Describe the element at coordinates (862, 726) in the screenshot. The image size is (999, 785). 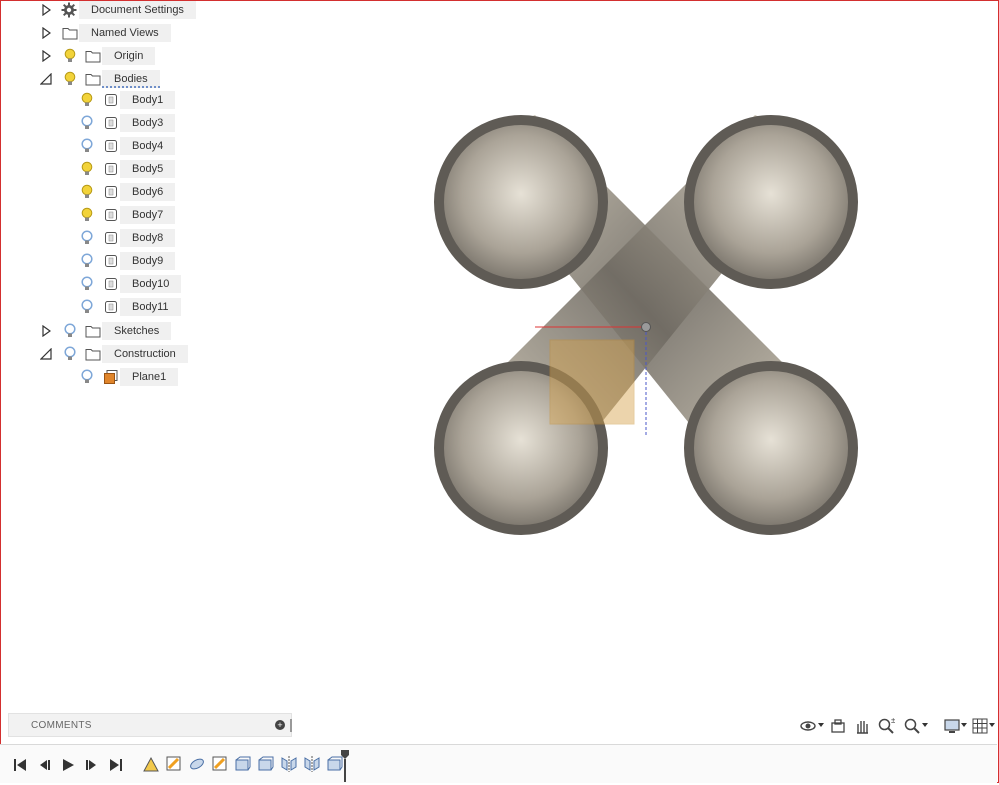
I see `pan-icon` at that location.